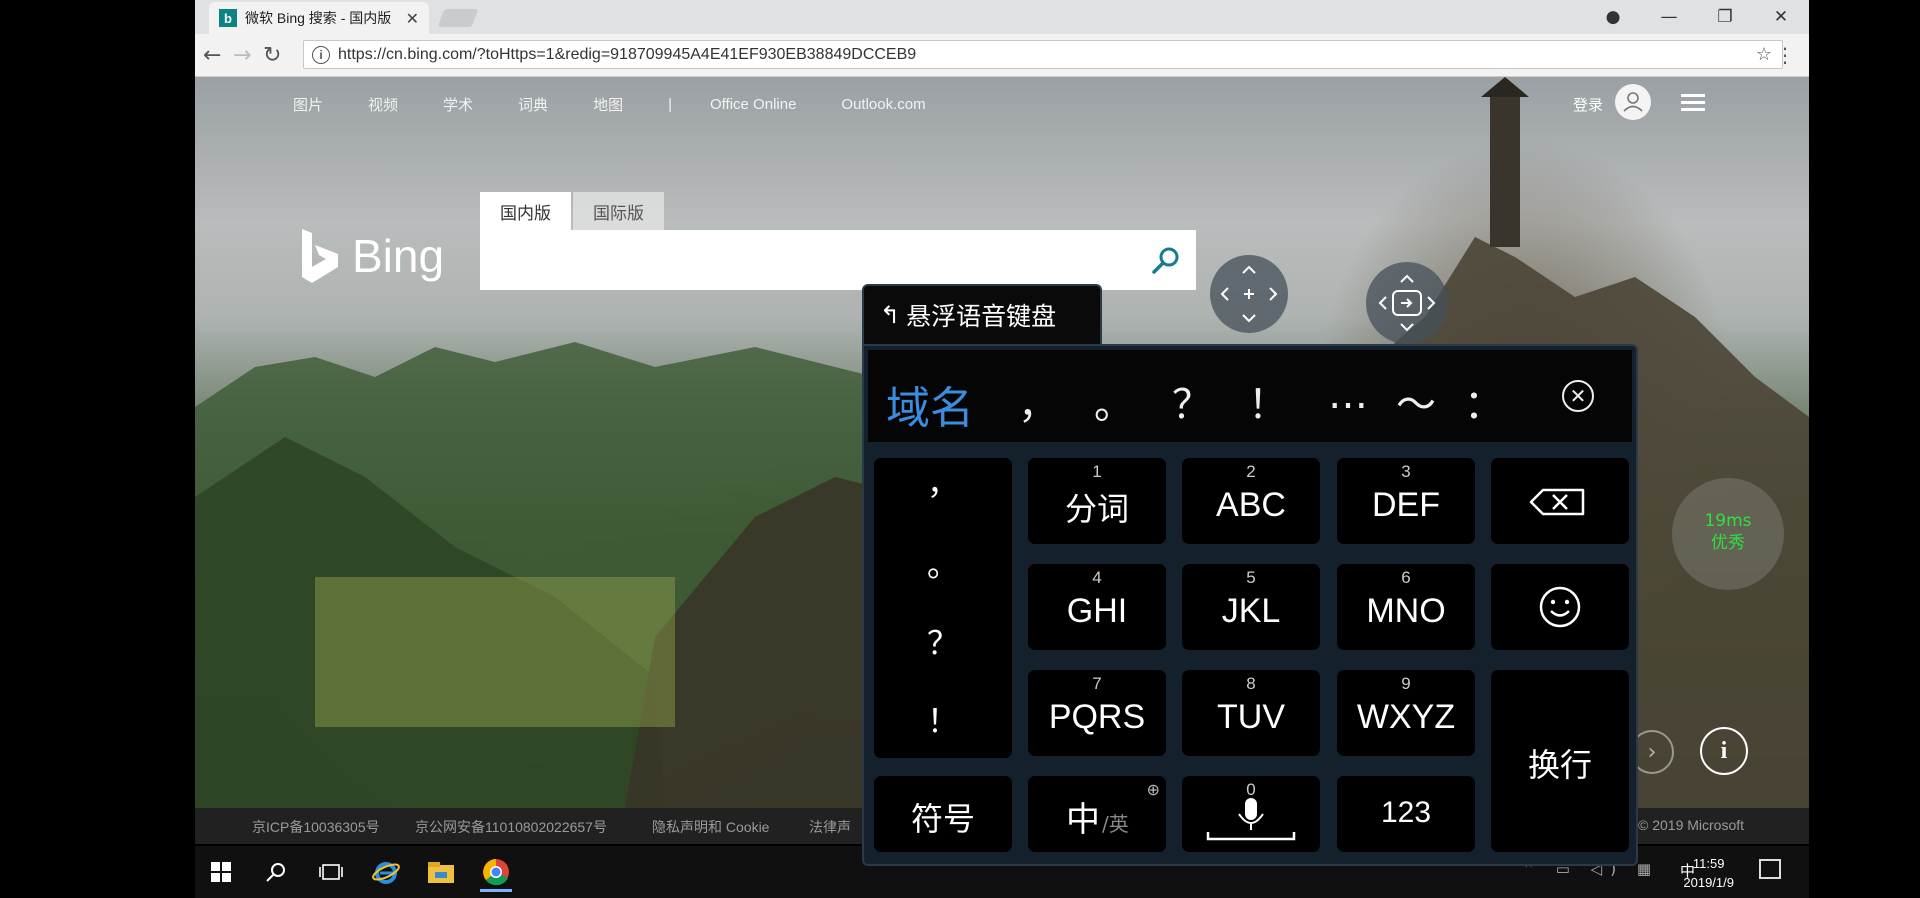 The width and height of the screenshot is (1920, 898). I want to click on restore-icon: ❐, so click(1725, 17).